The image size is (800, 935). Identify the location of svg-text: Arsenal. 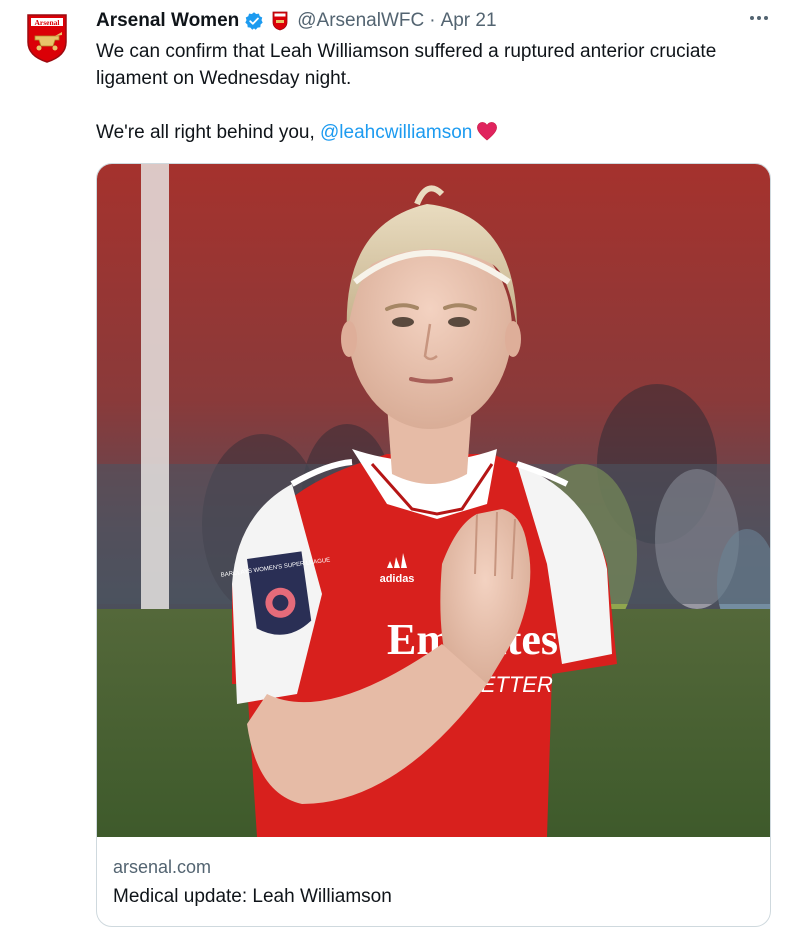
(47, 22).